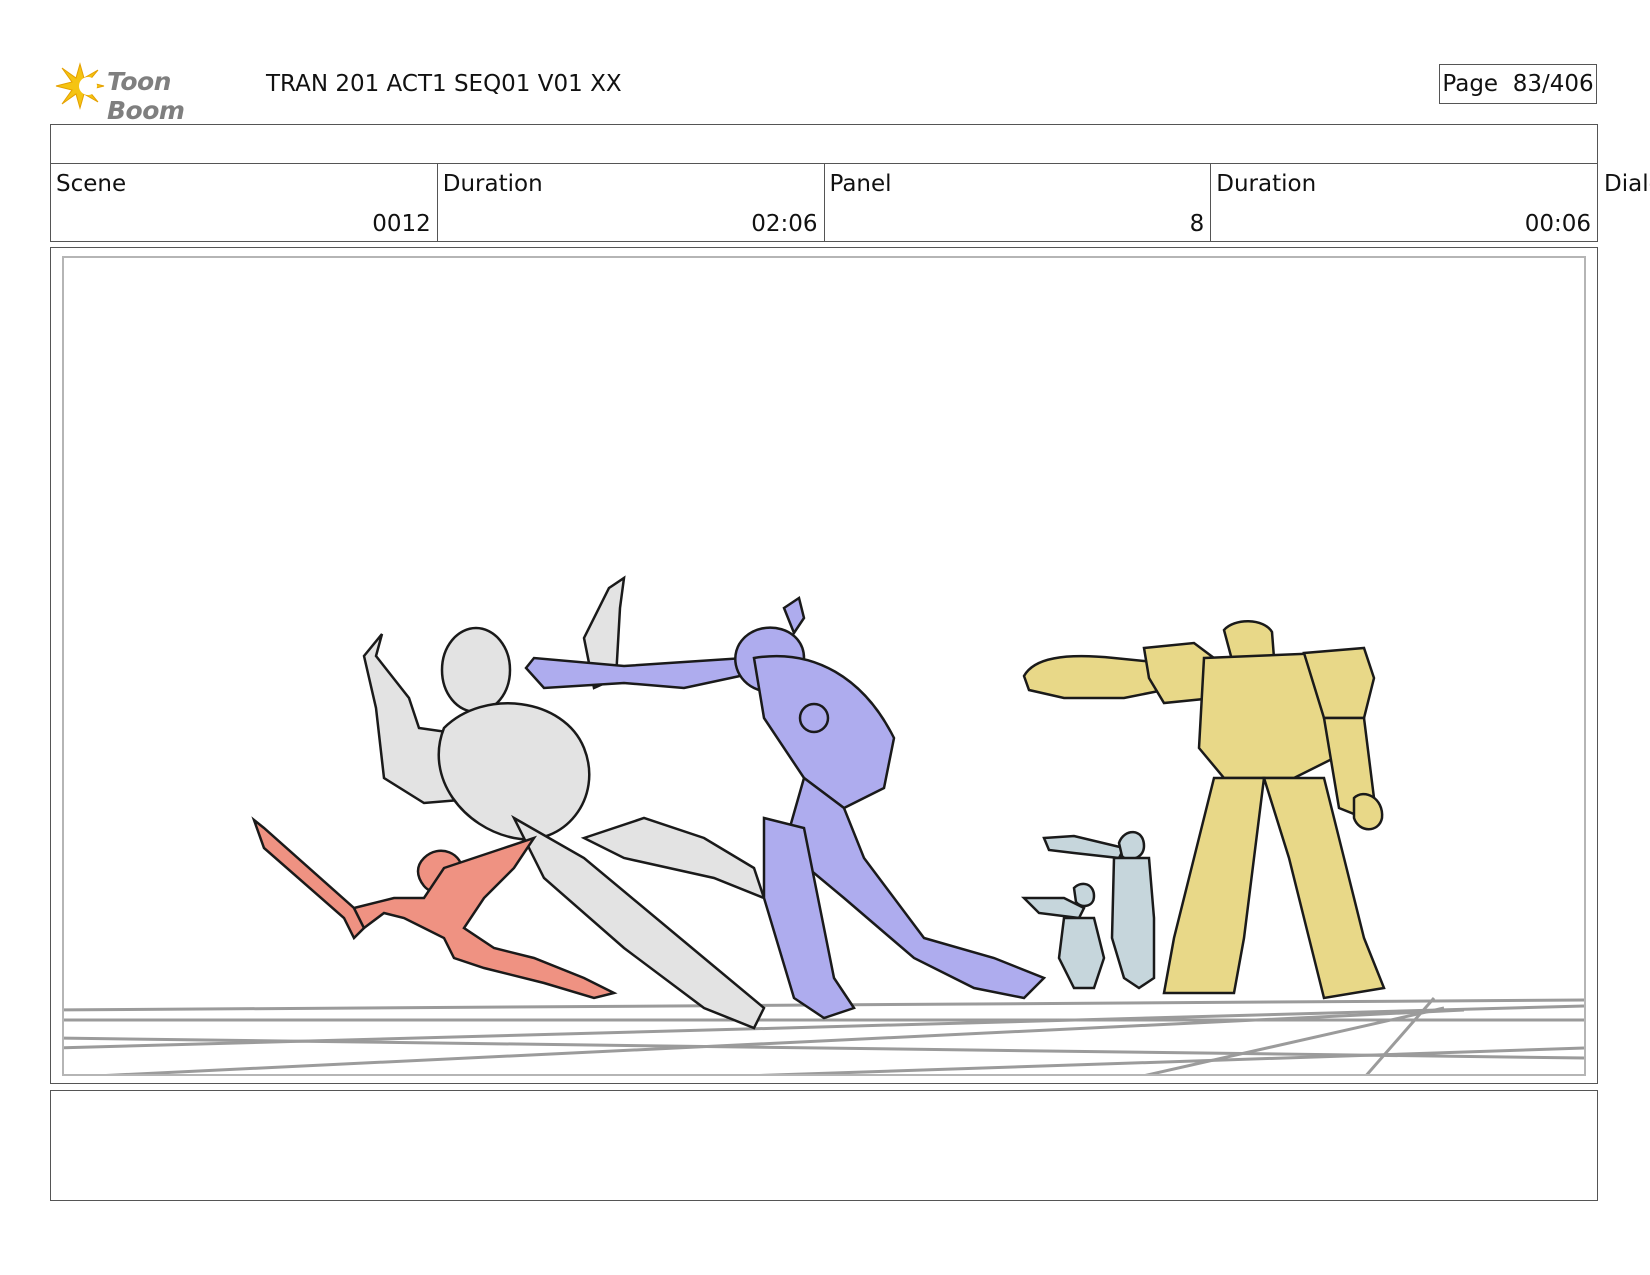  I want to click on panel-duration-value: 00:06, so click(1557, 224).